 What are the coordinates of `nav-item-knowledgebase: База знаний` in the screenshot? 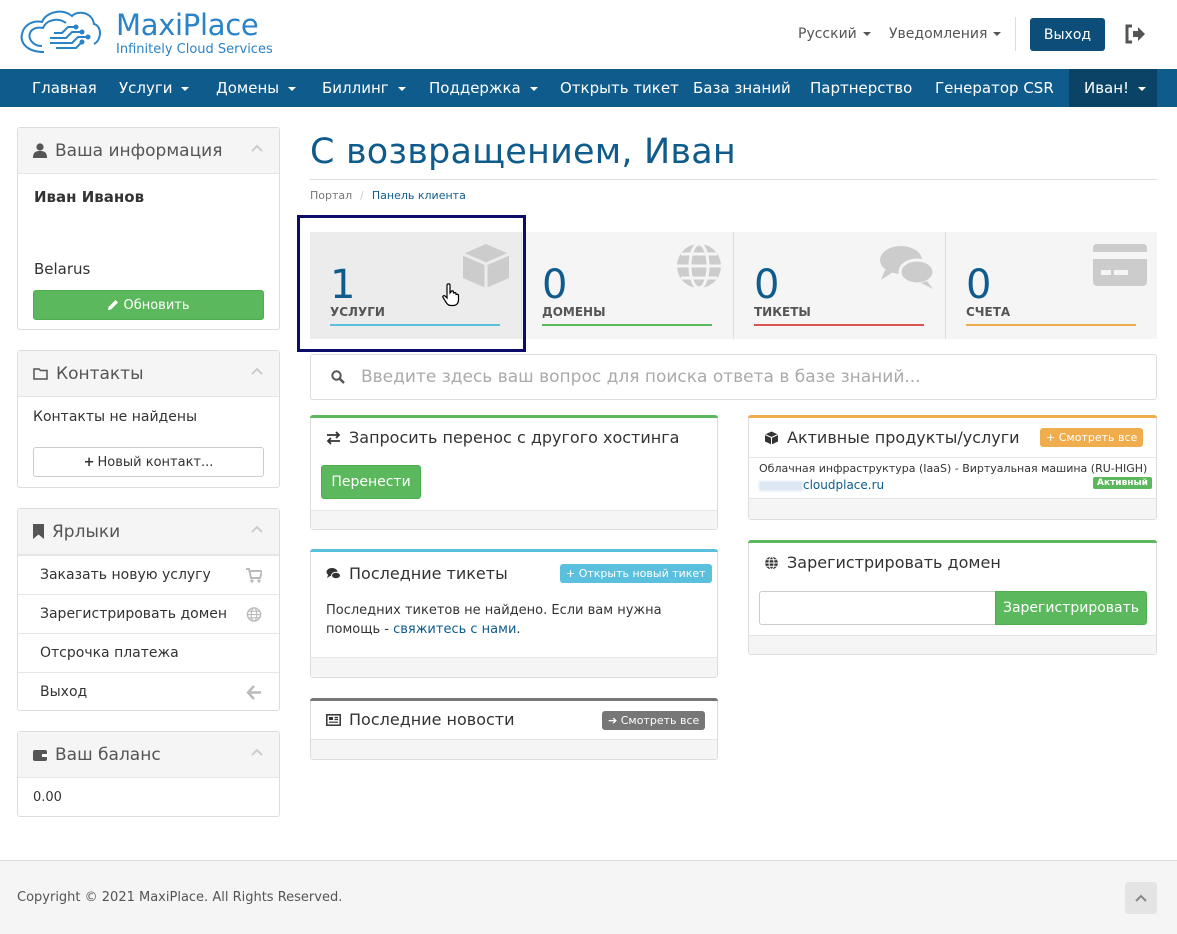 It's located at (742, 88).